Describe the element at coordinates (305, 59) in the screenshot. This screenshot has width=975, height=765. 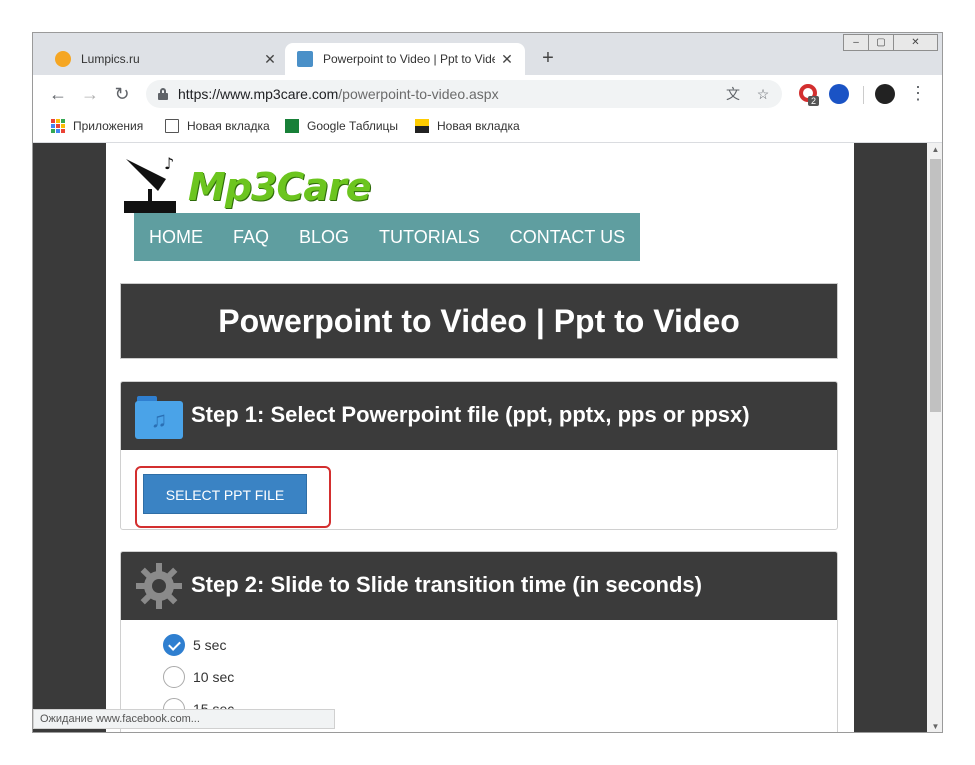
I see `mp3care-favicon-icon` at that location.